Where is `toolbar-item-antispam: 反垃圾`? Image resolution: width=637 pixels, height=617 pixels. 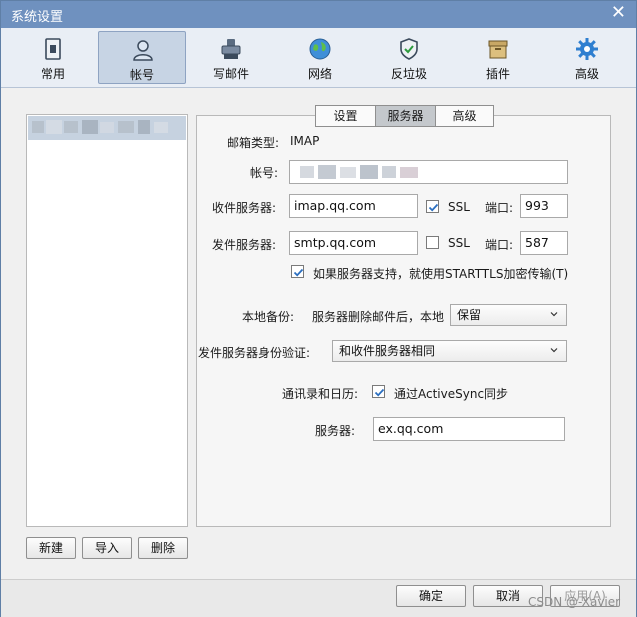
toolbar-item-antispam: 反垃圾 is located at coordinates (409, 57).